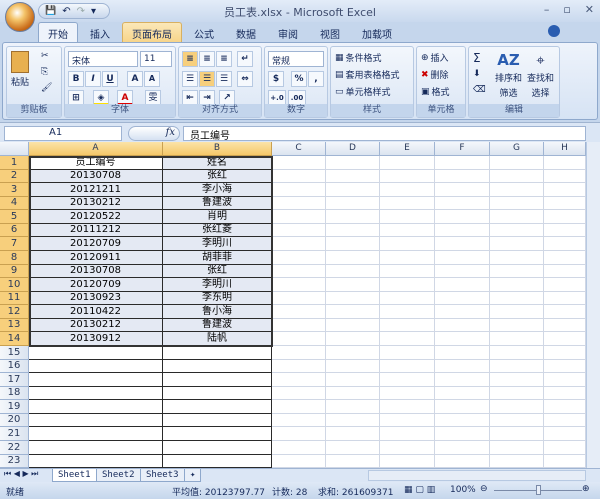 This screenshot has width=600, height=499. I want to click on cell-B23, so click(217, 461).